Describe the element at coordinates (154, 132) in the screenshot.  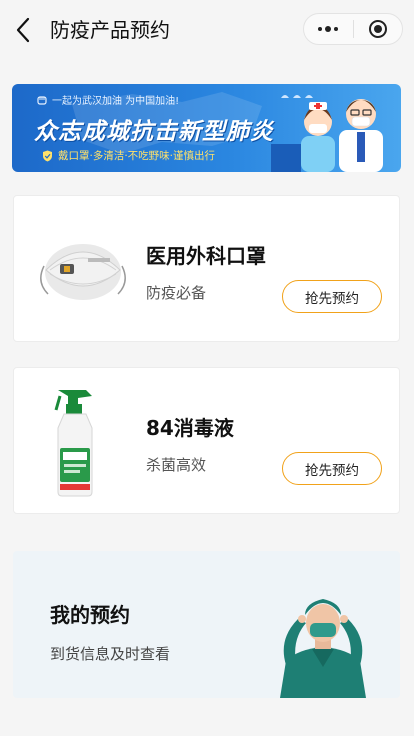
I see `banner-headline: 众志成城抗击新型肺炎` at that location.